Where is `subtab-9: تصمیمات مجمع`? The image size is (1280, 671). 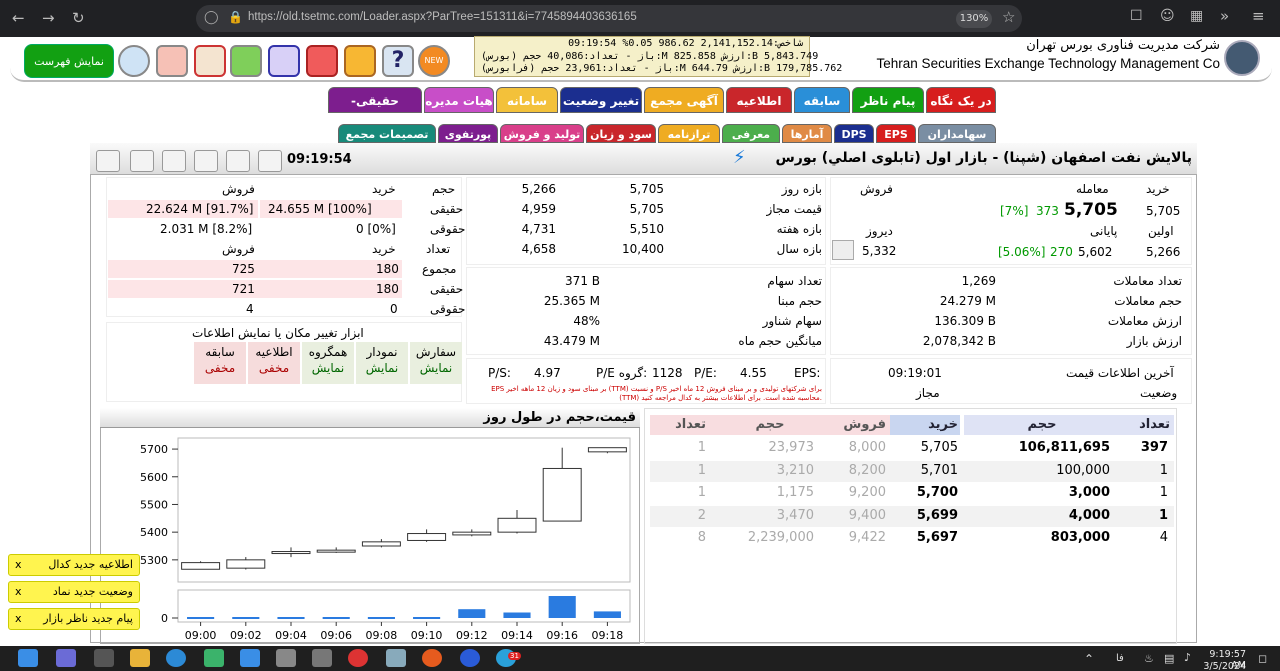
subtab-9: تصمیمات مجمع is located at coordinates (387, 133).